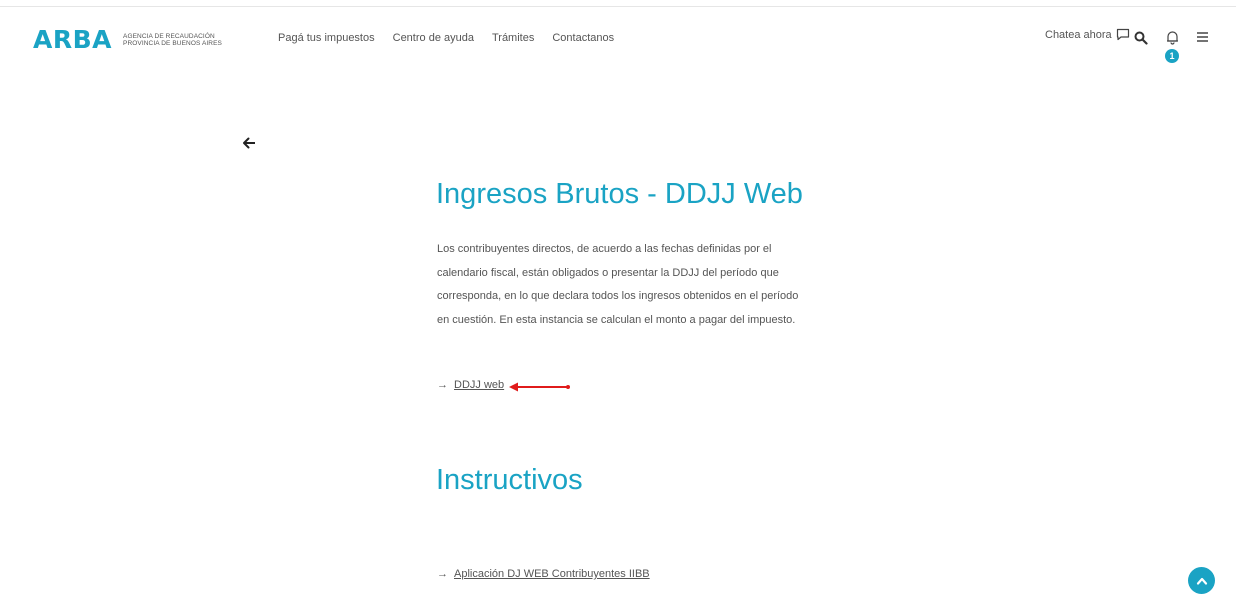  Describe the element at coordinates (513, 38) in the screenshot. I see `nav-item-tramites: Trámites` at that location.